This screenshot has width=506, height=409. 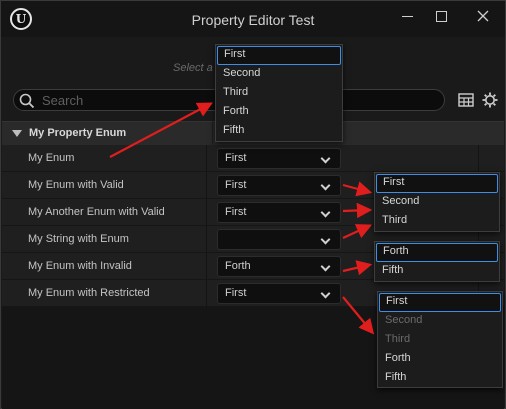 I want to click on gear-icon, so click(x=490, y=100).